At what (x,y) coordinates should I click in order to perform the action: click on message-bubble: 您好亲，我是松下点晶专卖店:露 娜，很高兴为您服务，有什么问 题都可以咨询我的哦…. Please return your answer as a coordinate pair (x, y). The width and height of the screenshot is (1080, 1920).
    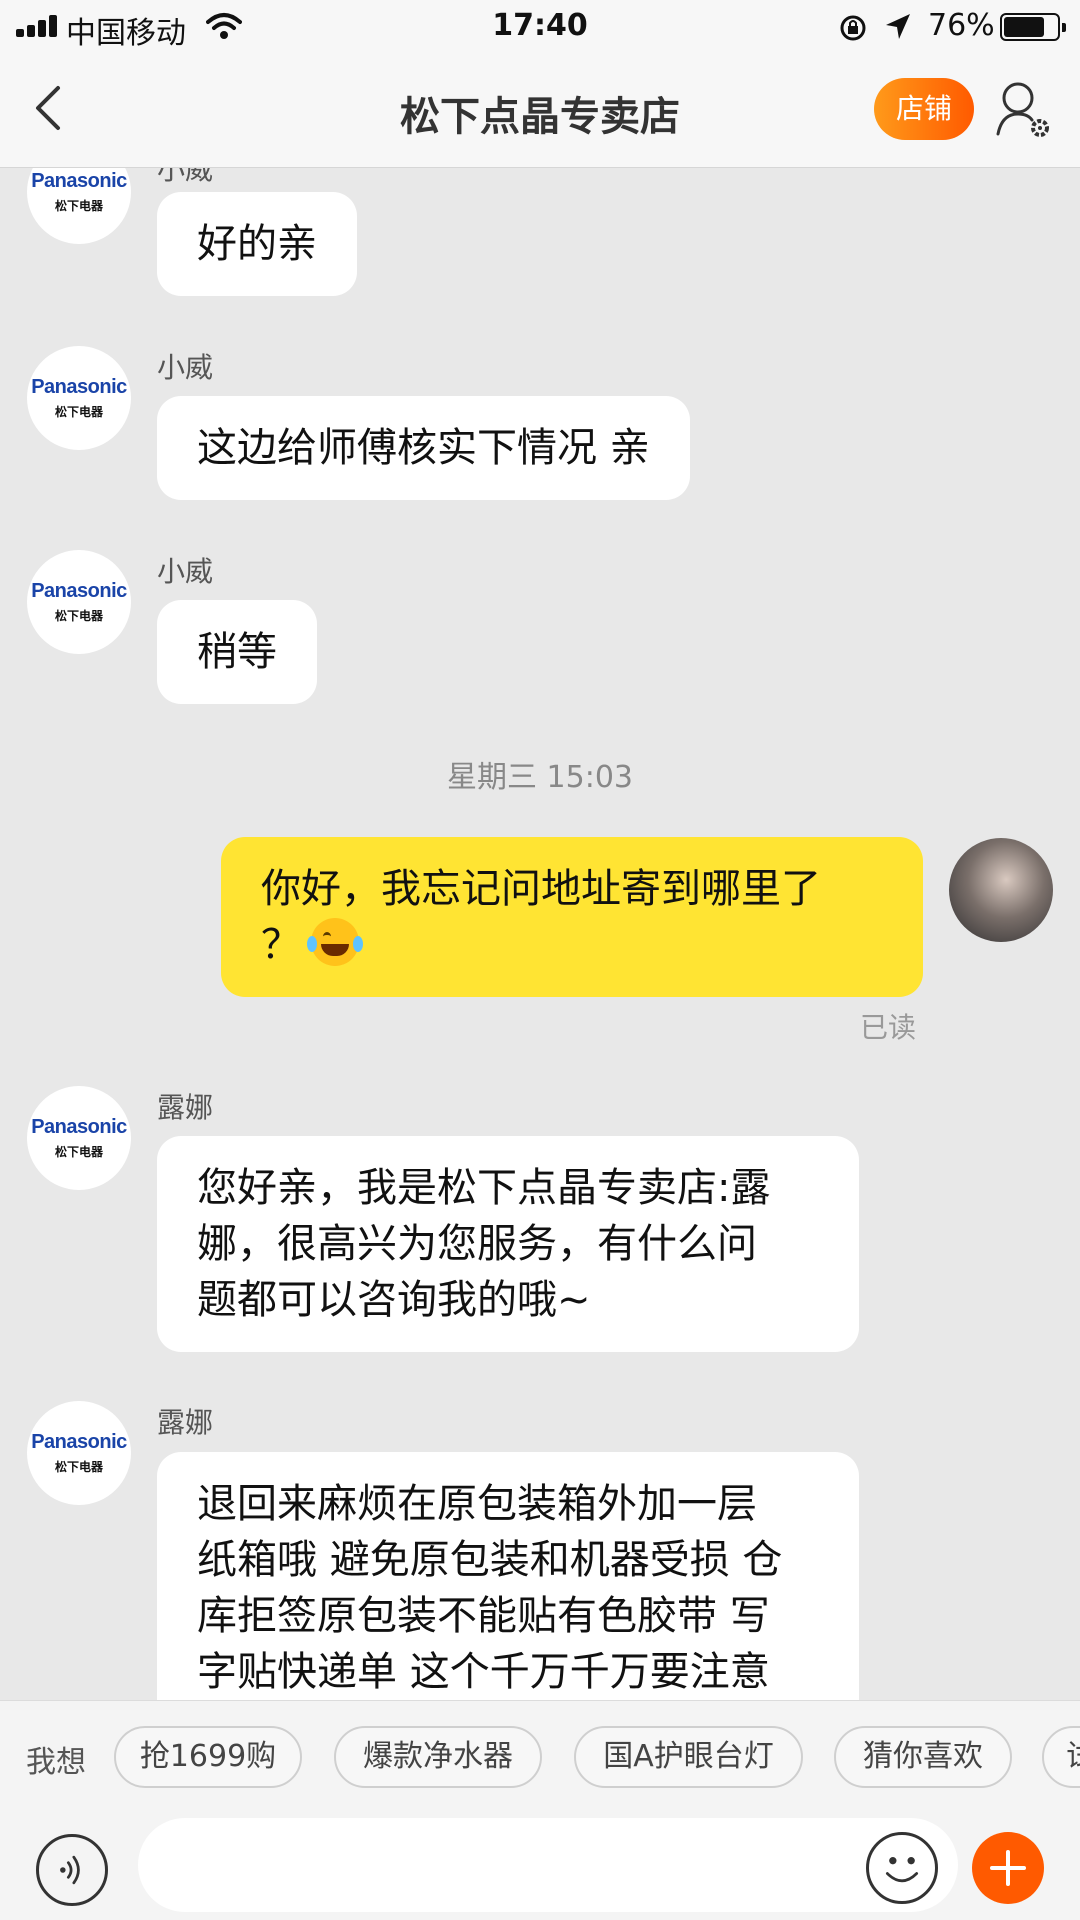
    Looking at the image, I should click on (508, 1244).